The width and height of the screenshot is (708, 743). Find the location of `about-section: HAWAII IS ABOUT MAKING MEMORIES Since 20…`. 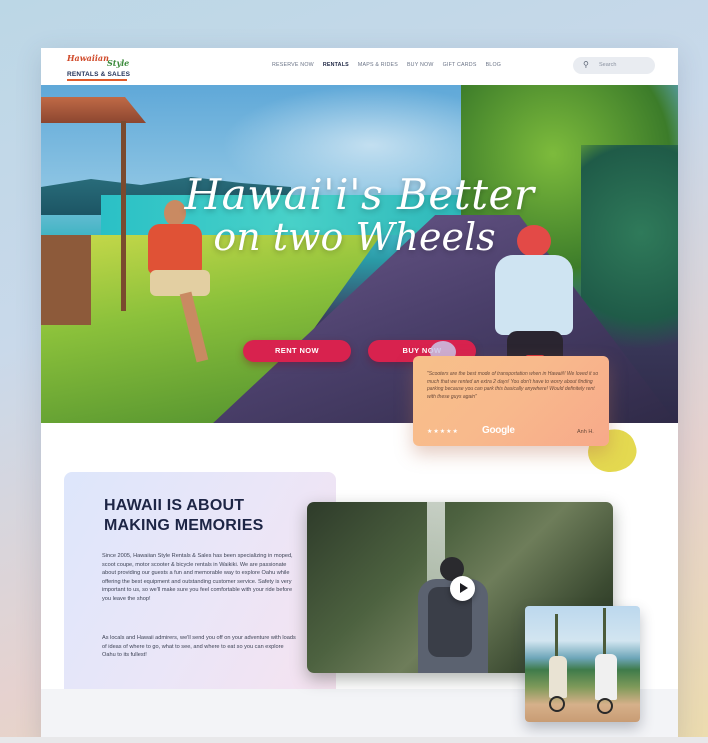

about-section: HAWAII IS ABOUT MAKING MEMORIES Since 20… is located at coordinates (200, 590).